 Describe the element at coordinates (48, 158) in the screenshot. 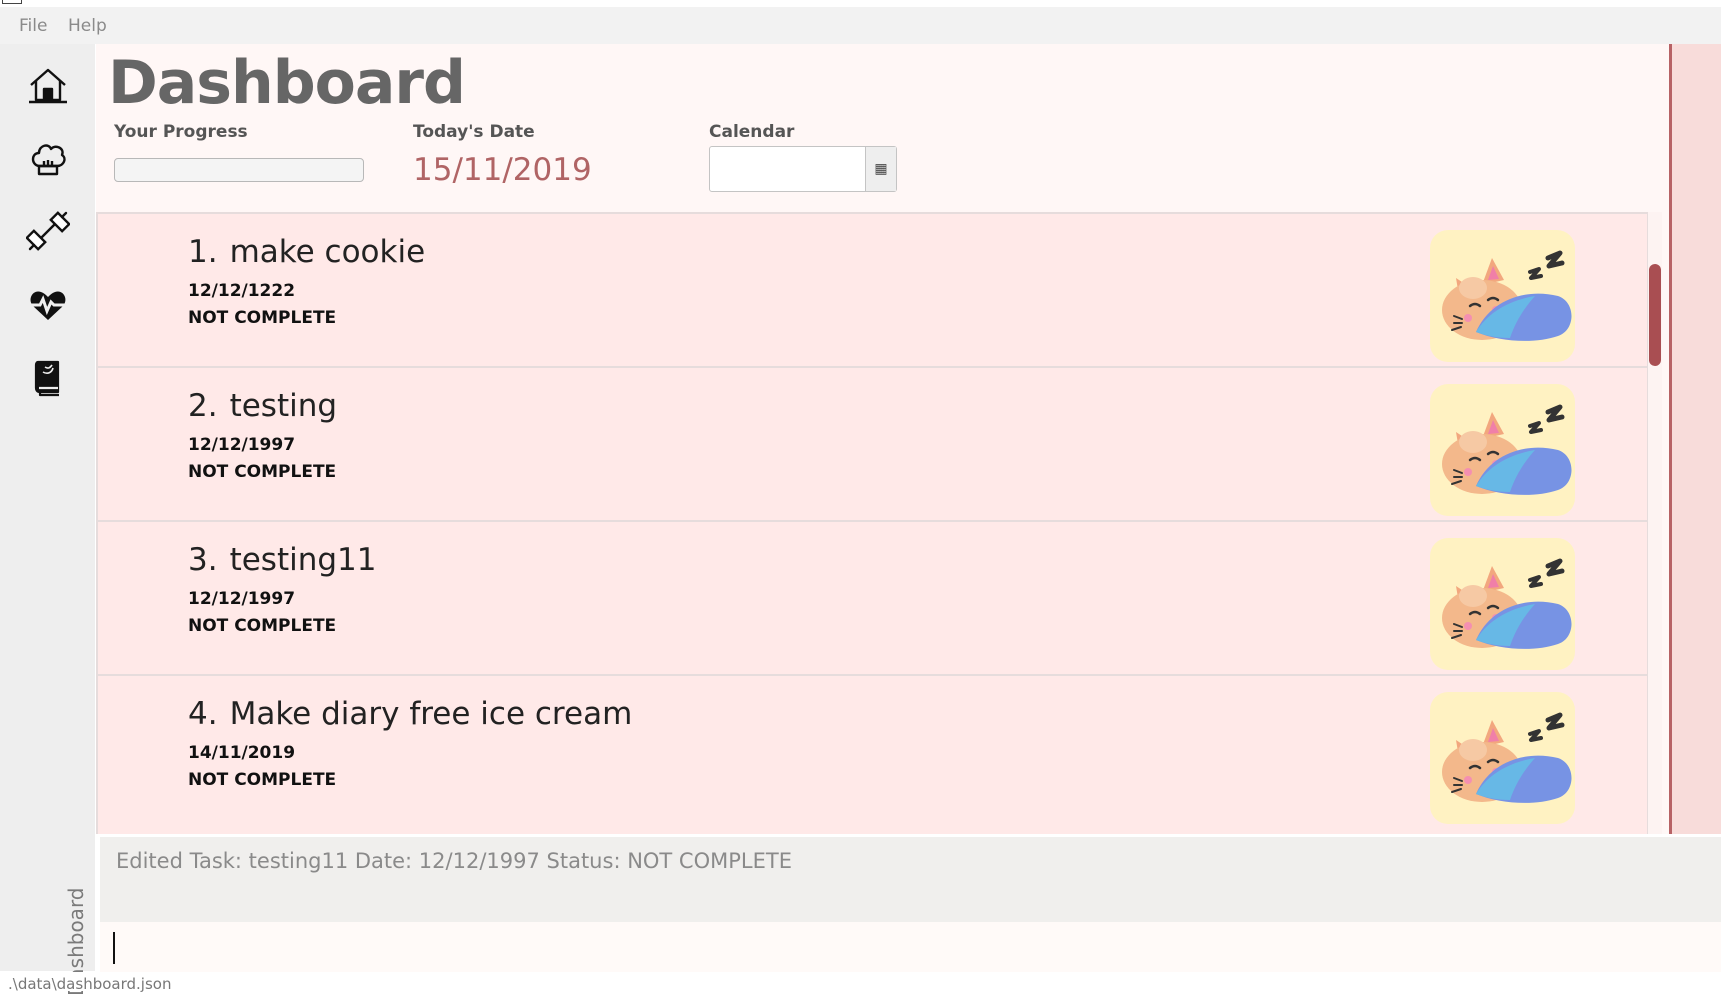

I see `chef-hat-icon` at that location.